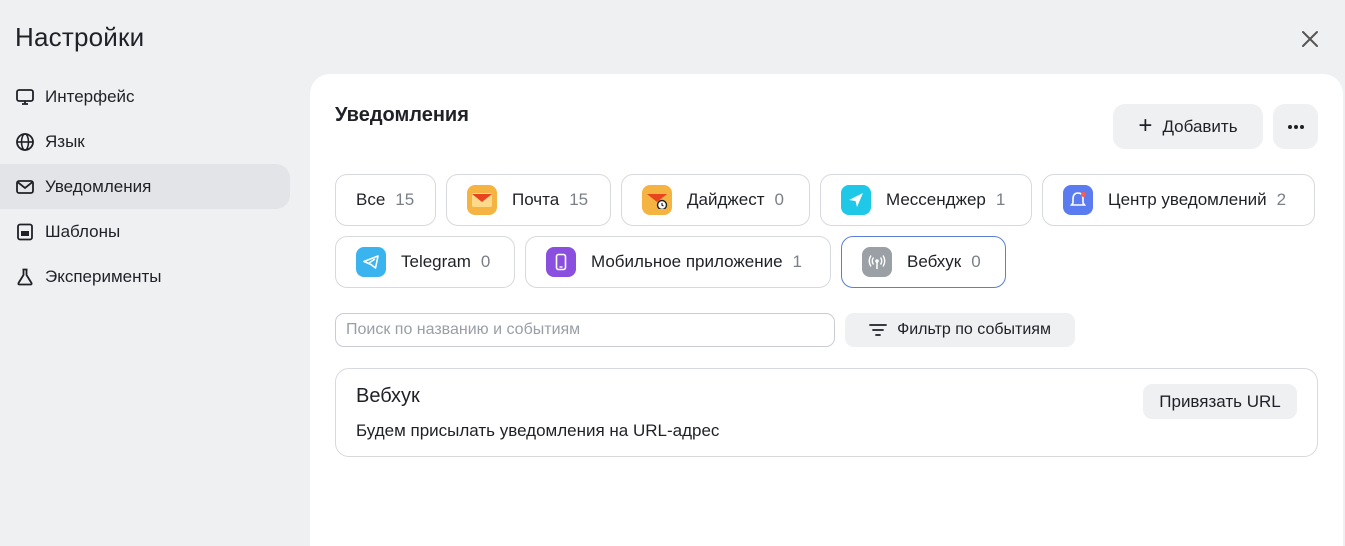  I want to click on channel-chip-telegram: Telegram 0, so click(425, 262).